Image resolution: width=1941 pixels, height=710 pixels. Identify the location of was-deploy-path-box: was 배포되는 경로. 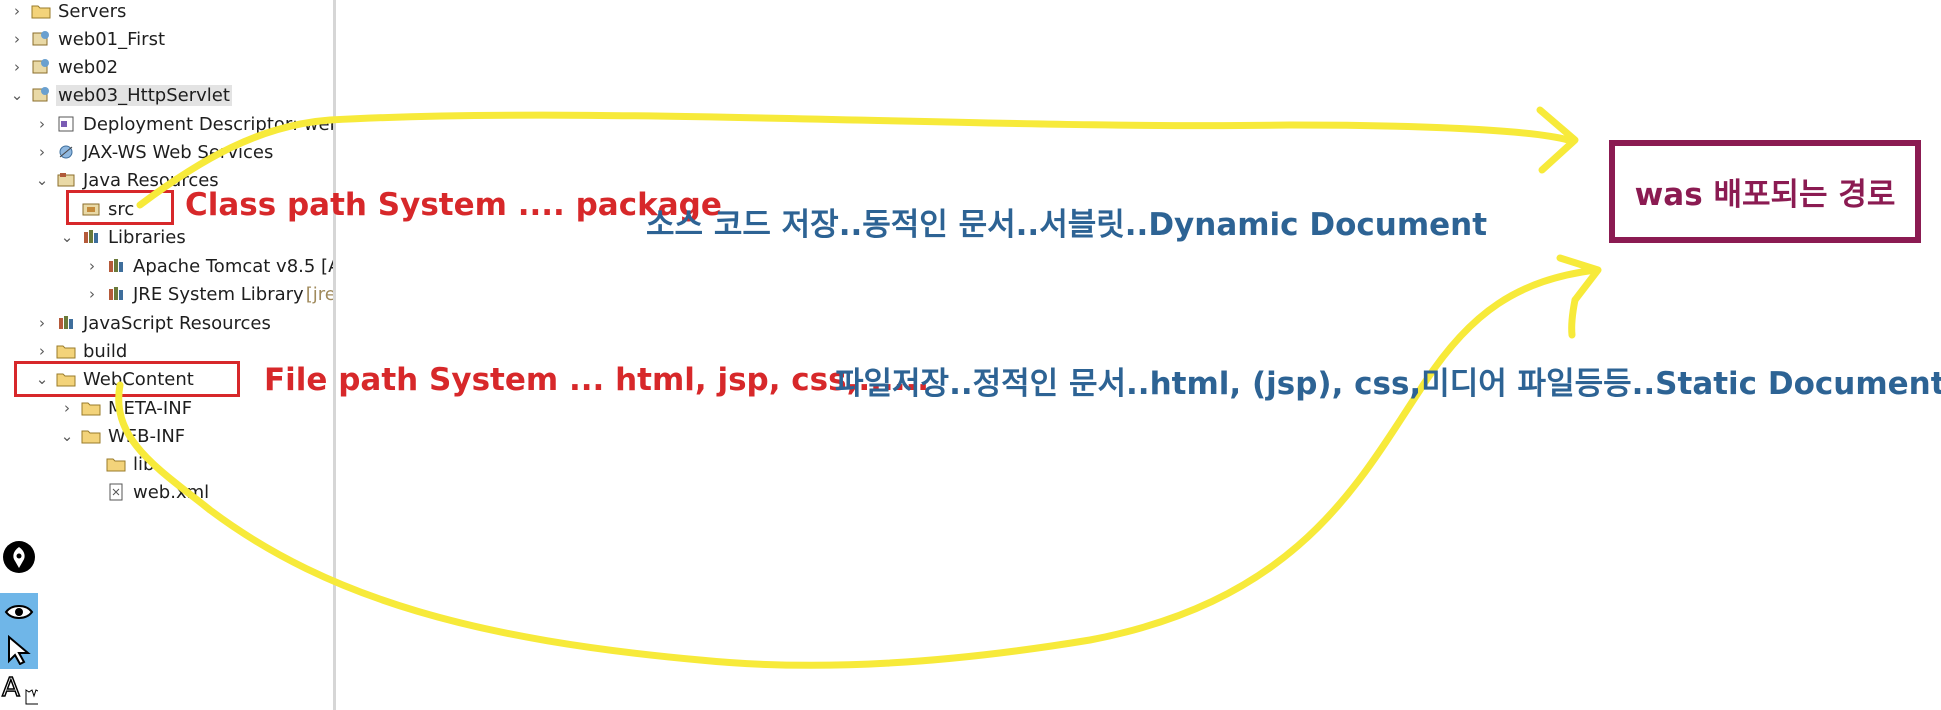
(1765, 191).